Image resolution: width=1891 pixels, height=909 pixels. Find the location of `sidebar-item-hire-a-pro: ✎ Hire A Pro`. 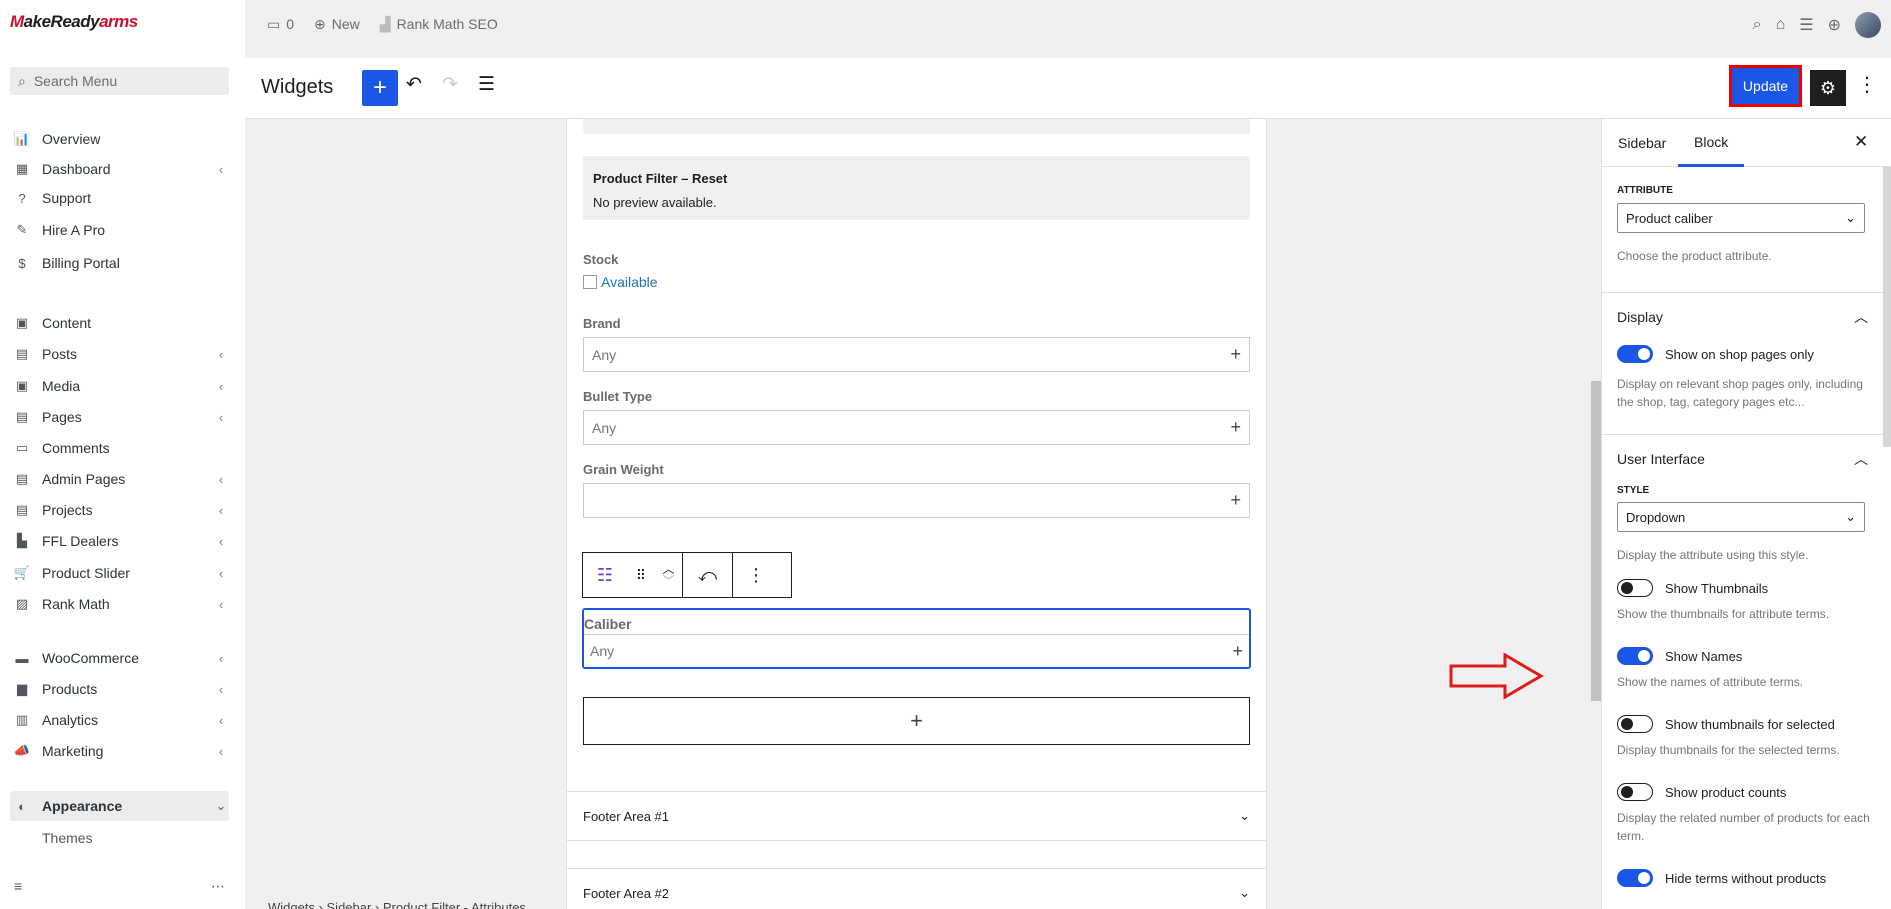

sidebar-item-hire-a-pro: ✎ Hire A Pro is located at coordinates (119, 230).